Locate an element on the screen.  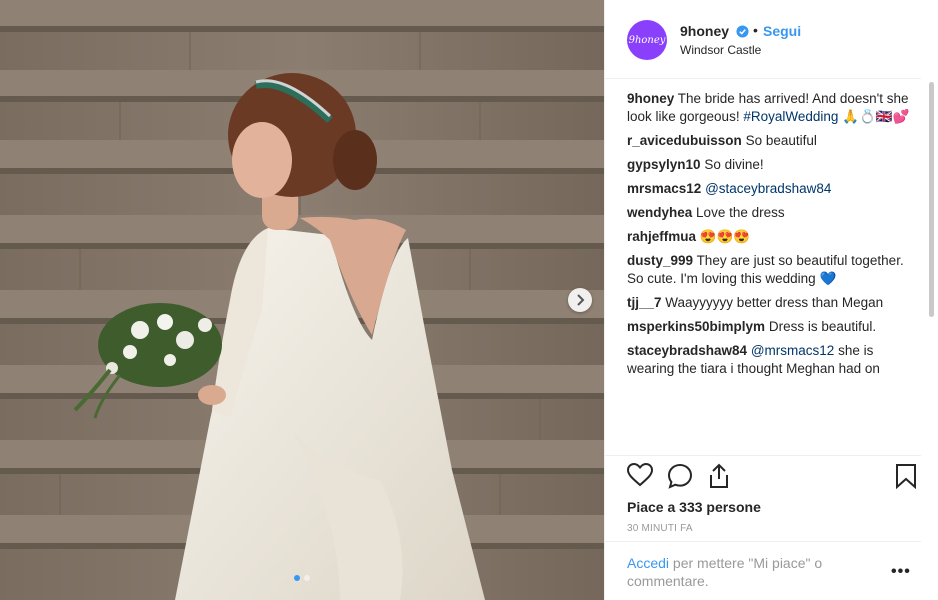
comment-username: dusty_999 is located at coordinates (660, 260).